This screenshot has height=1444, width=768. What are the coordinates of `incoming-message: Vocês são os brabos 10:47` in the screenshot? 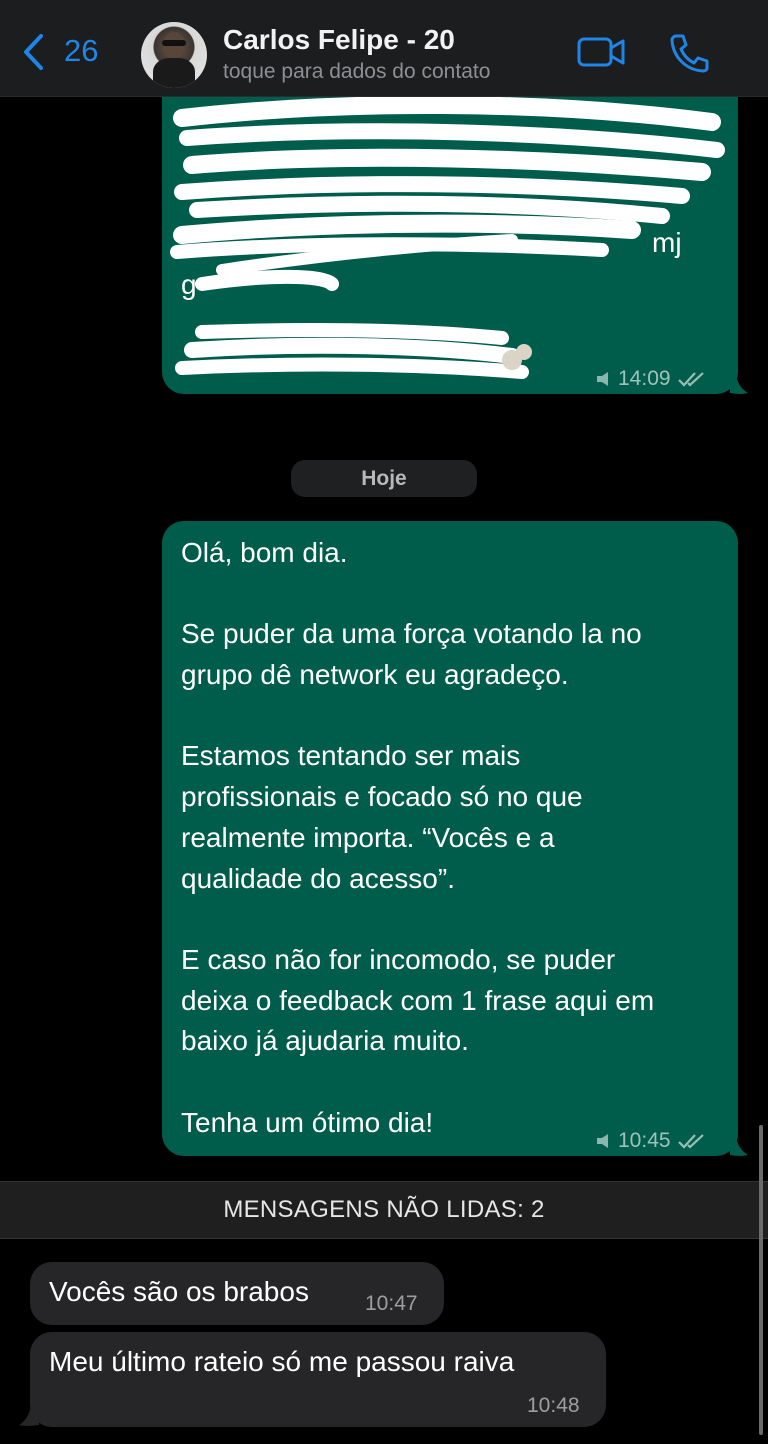 It's located at (237, 1293).